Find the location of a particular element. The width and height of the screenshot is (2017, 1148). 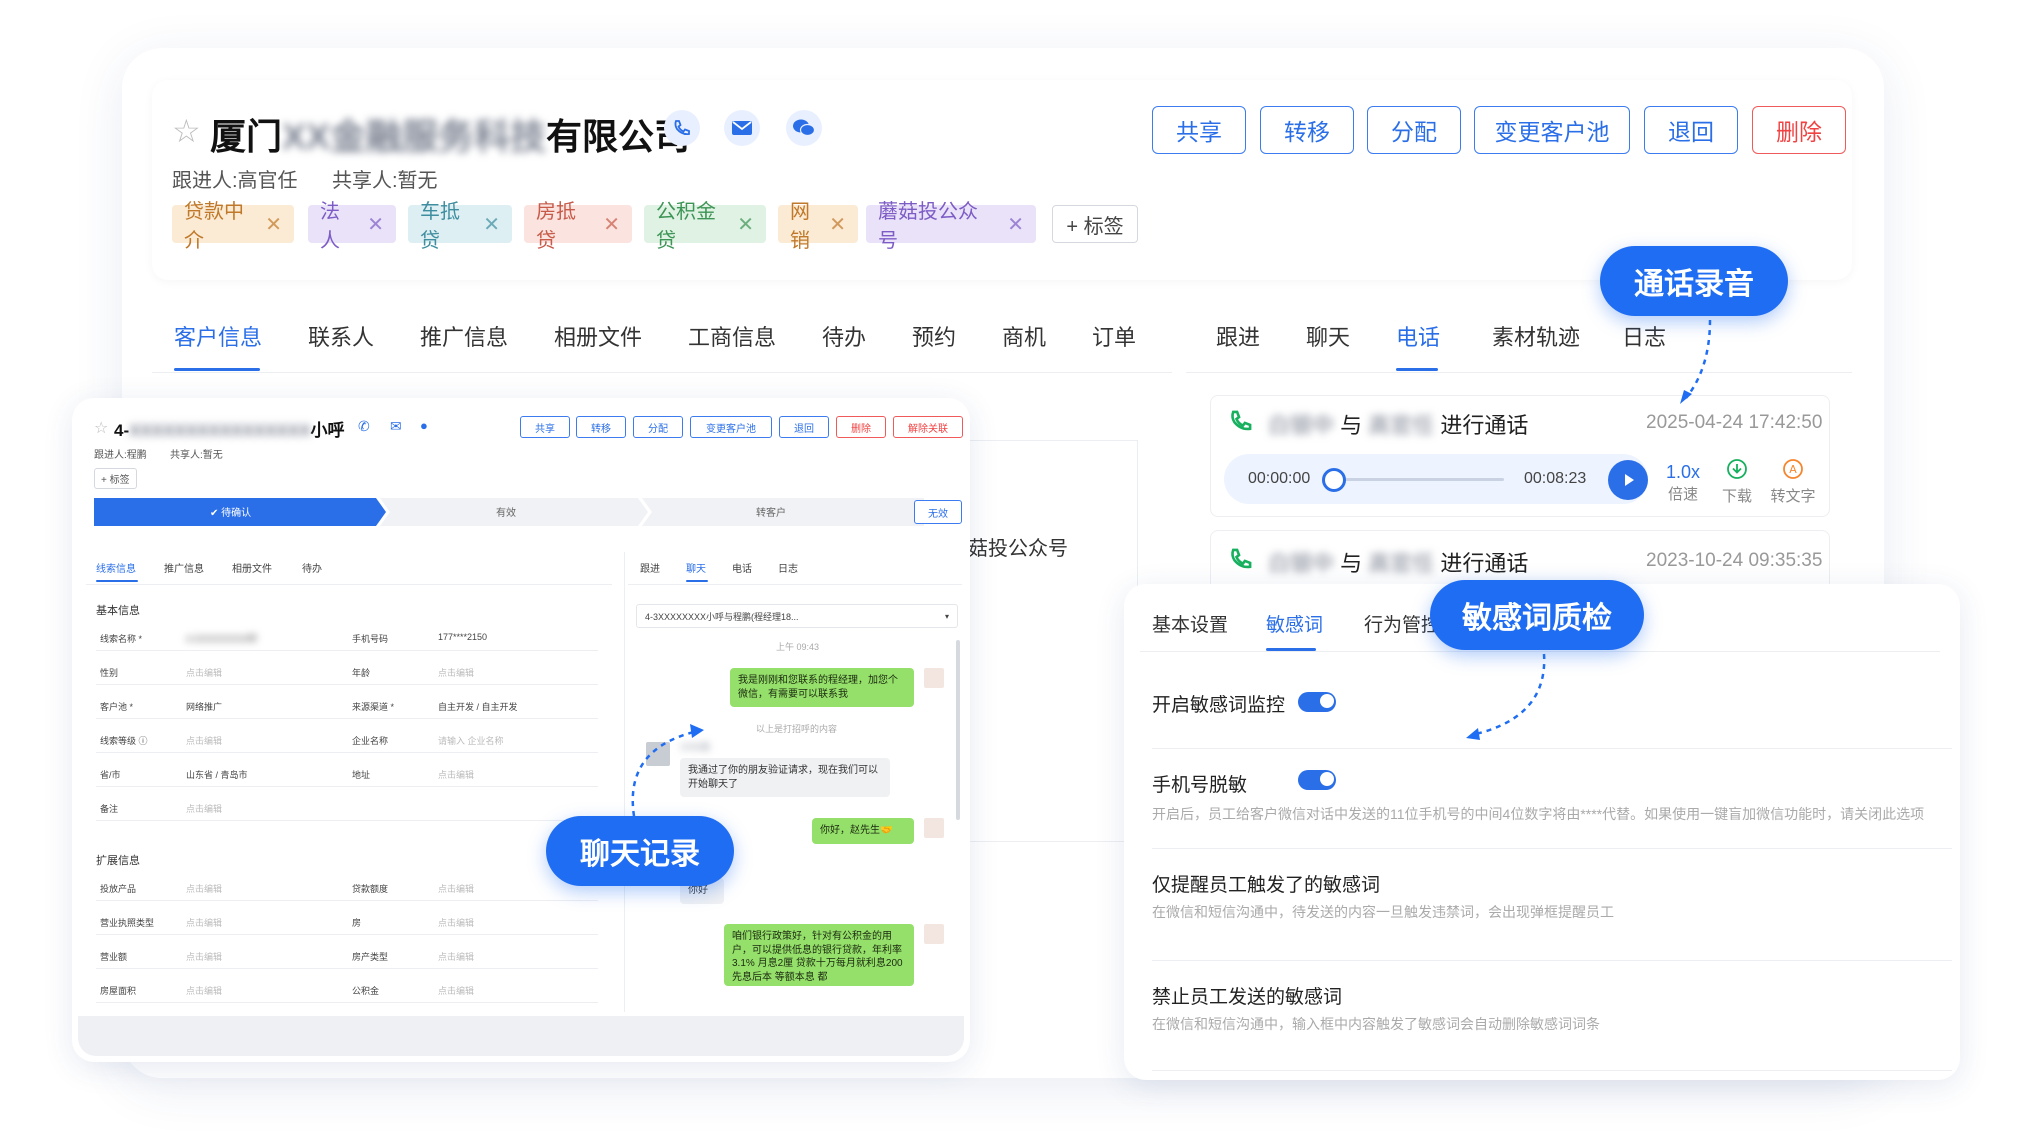

grid-value: 网络推广 is located at coordinates (204, 706).